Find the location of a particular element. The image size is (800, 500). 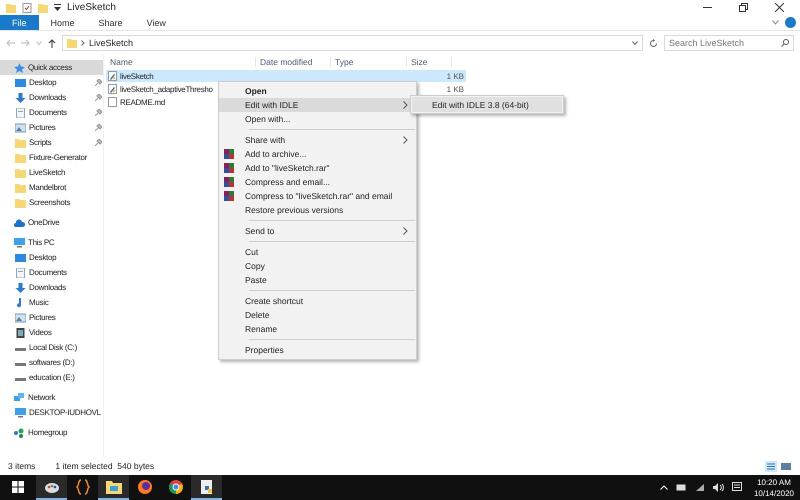

nav-item: education (E:) is located at coordinates (51, 377).